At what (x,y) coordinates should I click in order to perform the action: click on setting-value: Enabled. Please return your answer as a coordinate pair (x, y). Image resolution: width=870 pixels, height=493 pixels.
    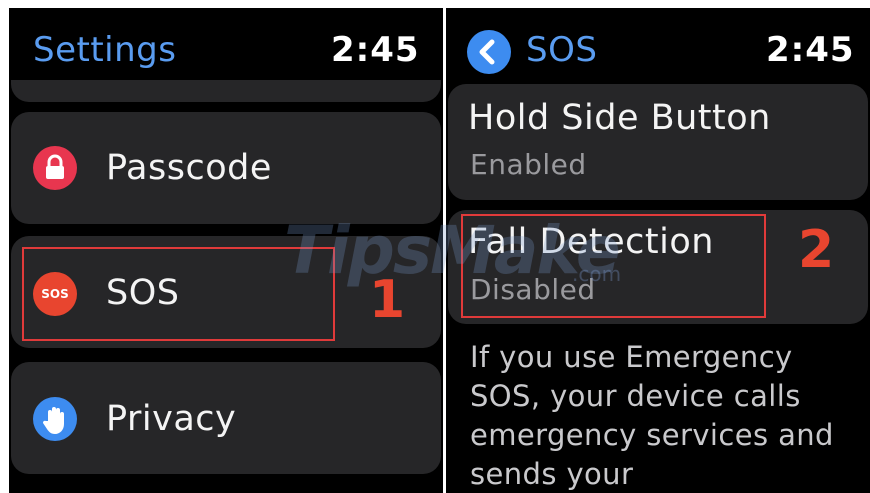
    Looking at the image, I should click on (528, 164).